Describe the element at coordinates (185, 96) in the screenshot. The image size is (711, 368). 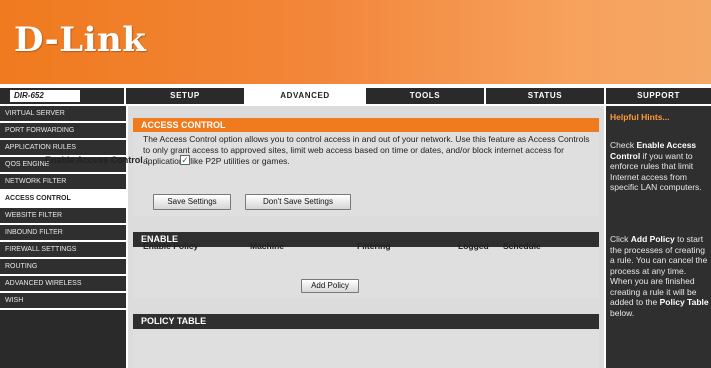
I see `tab-setup: SETUP` at that location.